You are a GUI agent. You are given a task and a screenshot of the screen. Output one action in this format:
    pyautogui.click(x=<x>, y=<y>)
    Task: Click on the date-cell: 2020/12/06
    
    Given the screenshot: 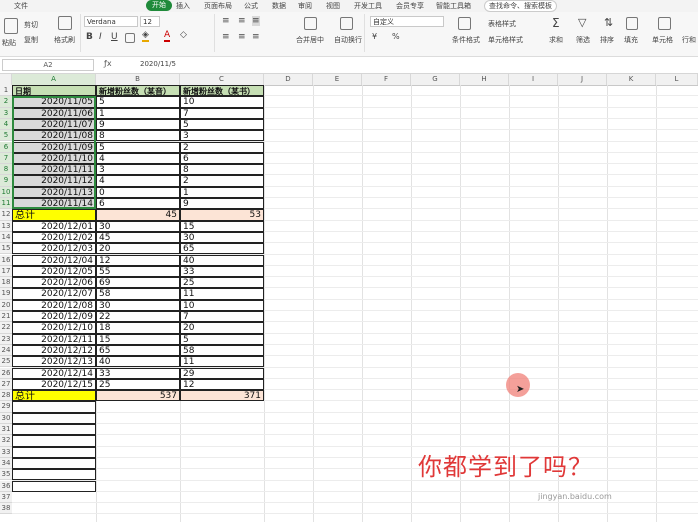 What is the action you would take?
    pyautogui.click(x=54, y=283)
    